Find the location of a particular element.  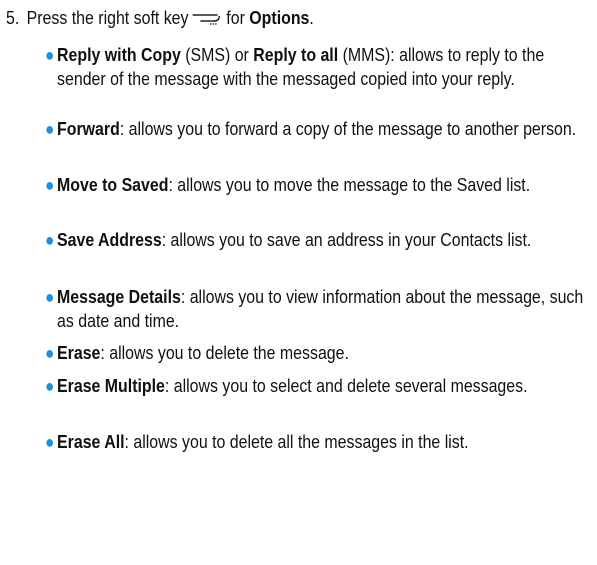

step-term: Options is located at coordinates (279, 17).